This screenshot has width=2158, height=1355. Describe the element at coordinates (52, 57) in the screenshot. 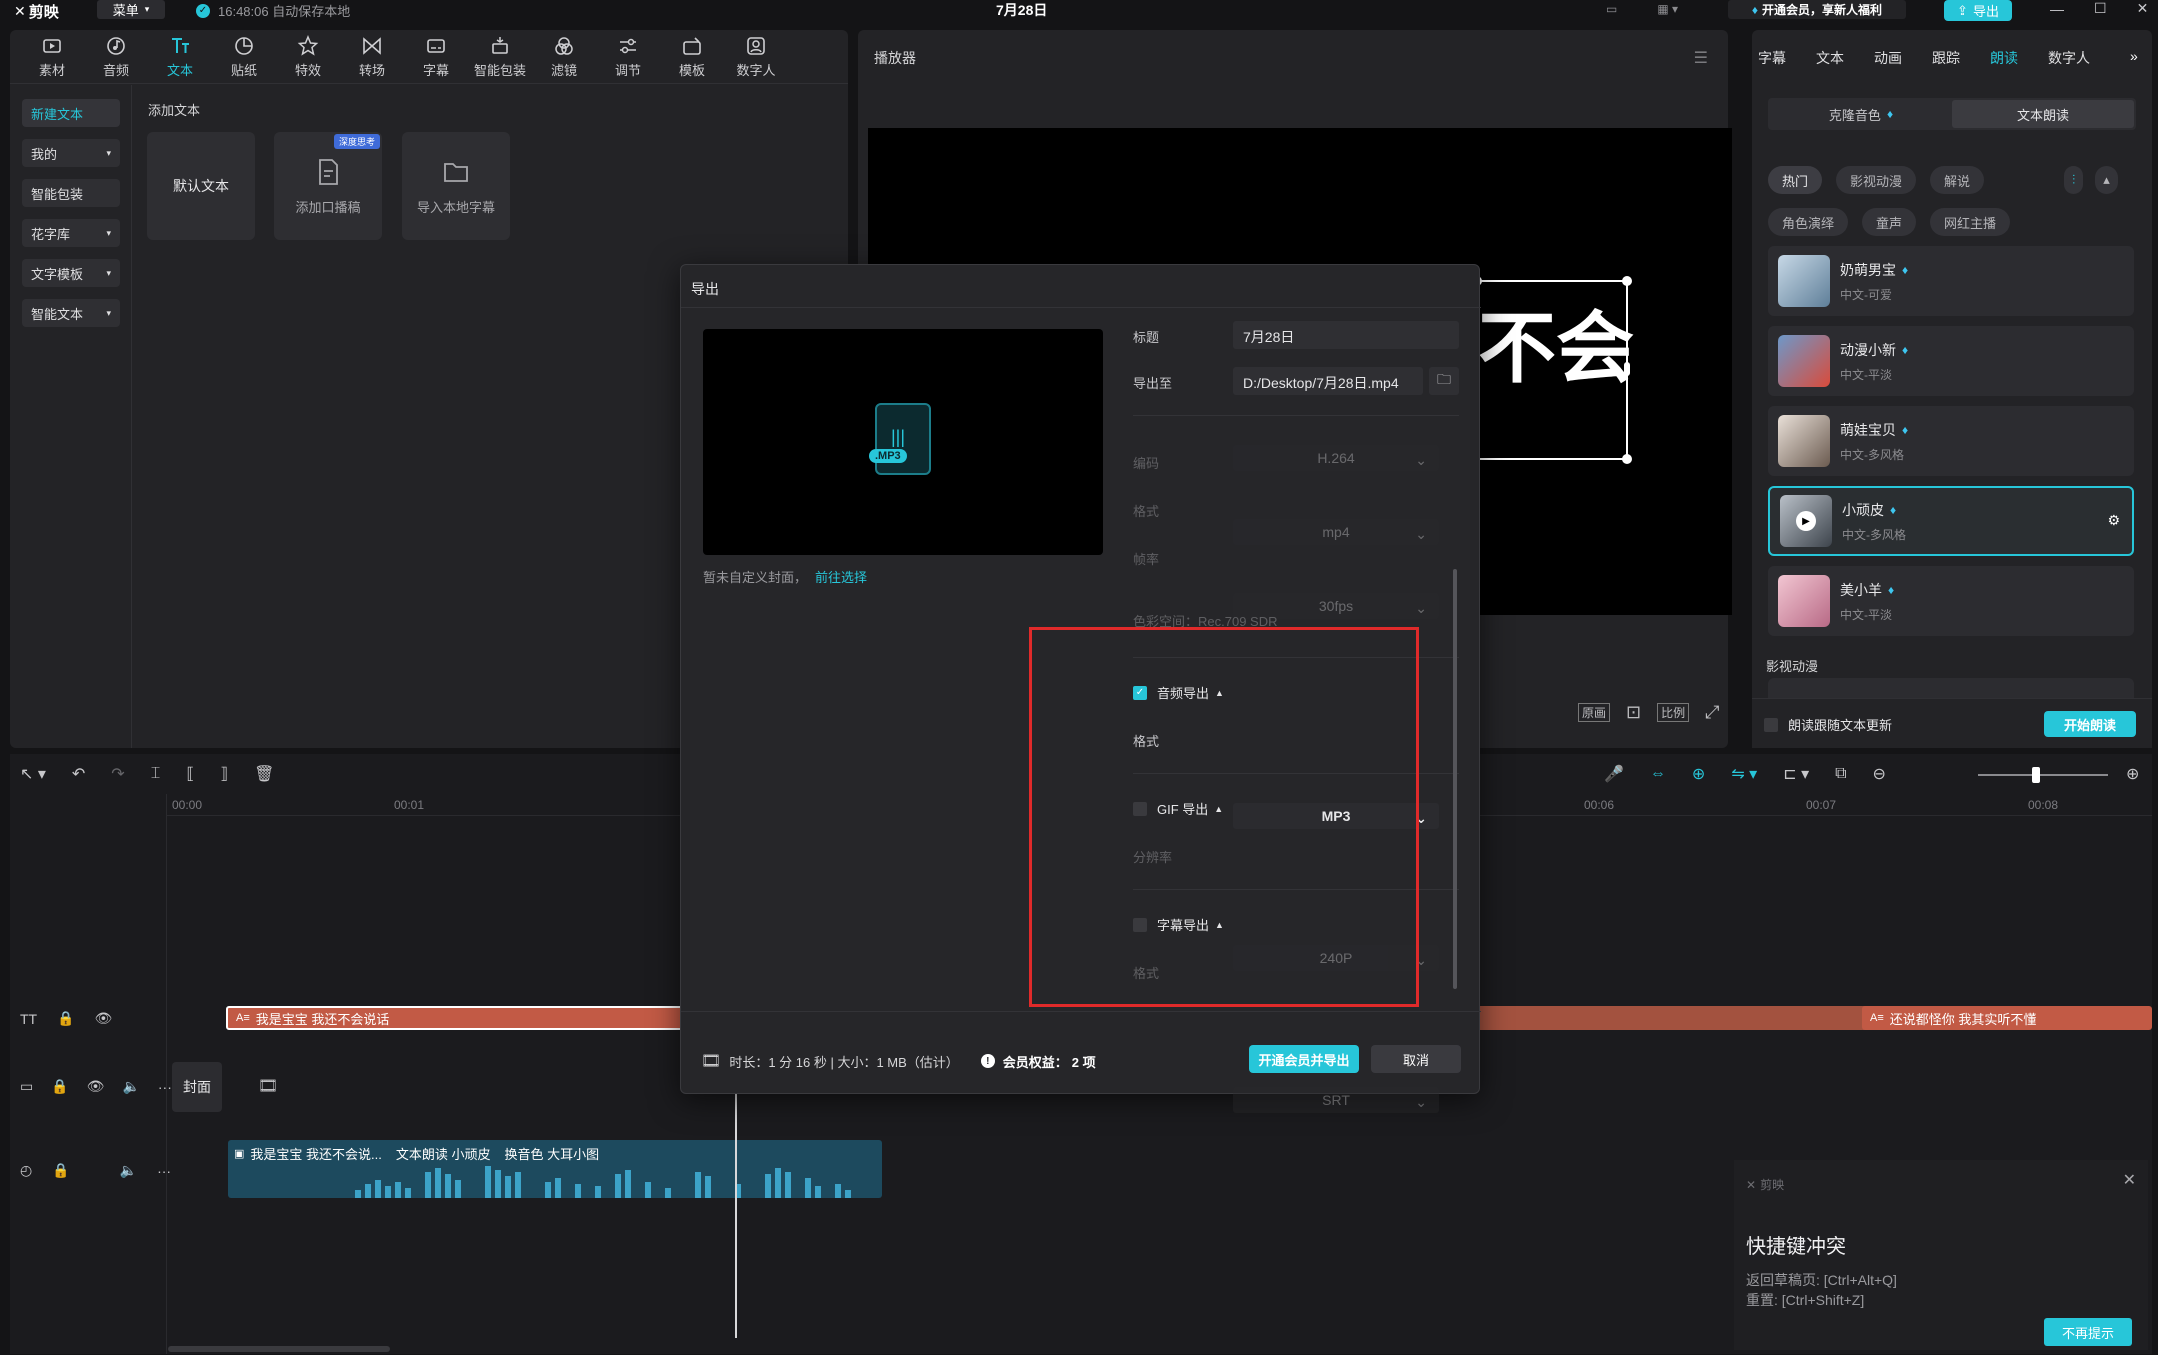

I see `tab-material: 素材` at that location.